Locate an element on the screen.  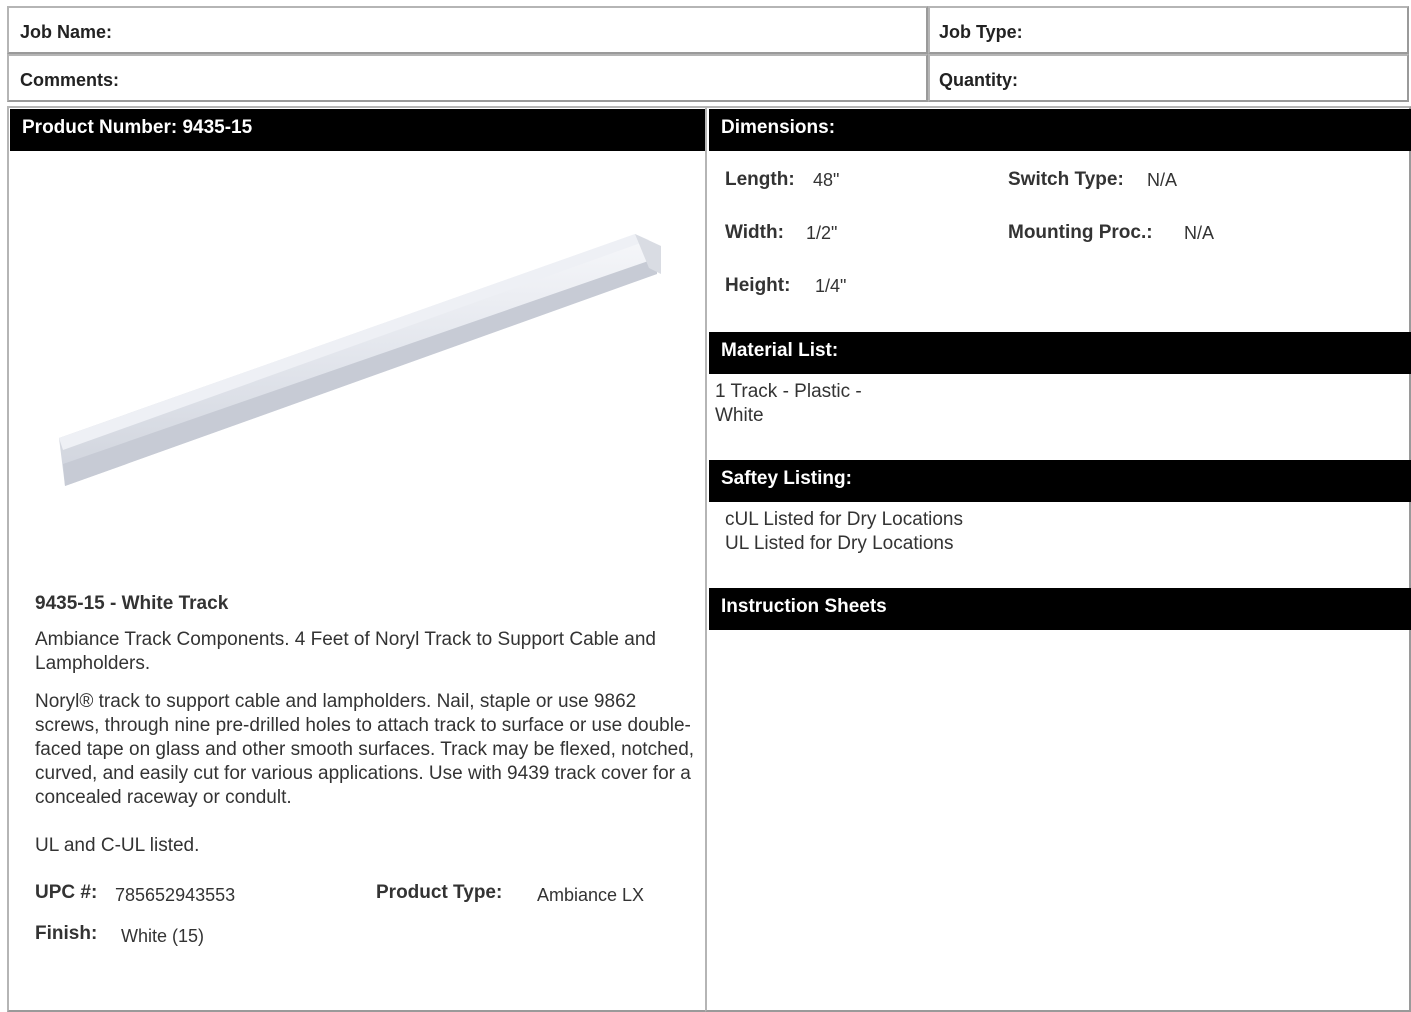
product-type-label: Product Type: is located at coordinates (439, 892).